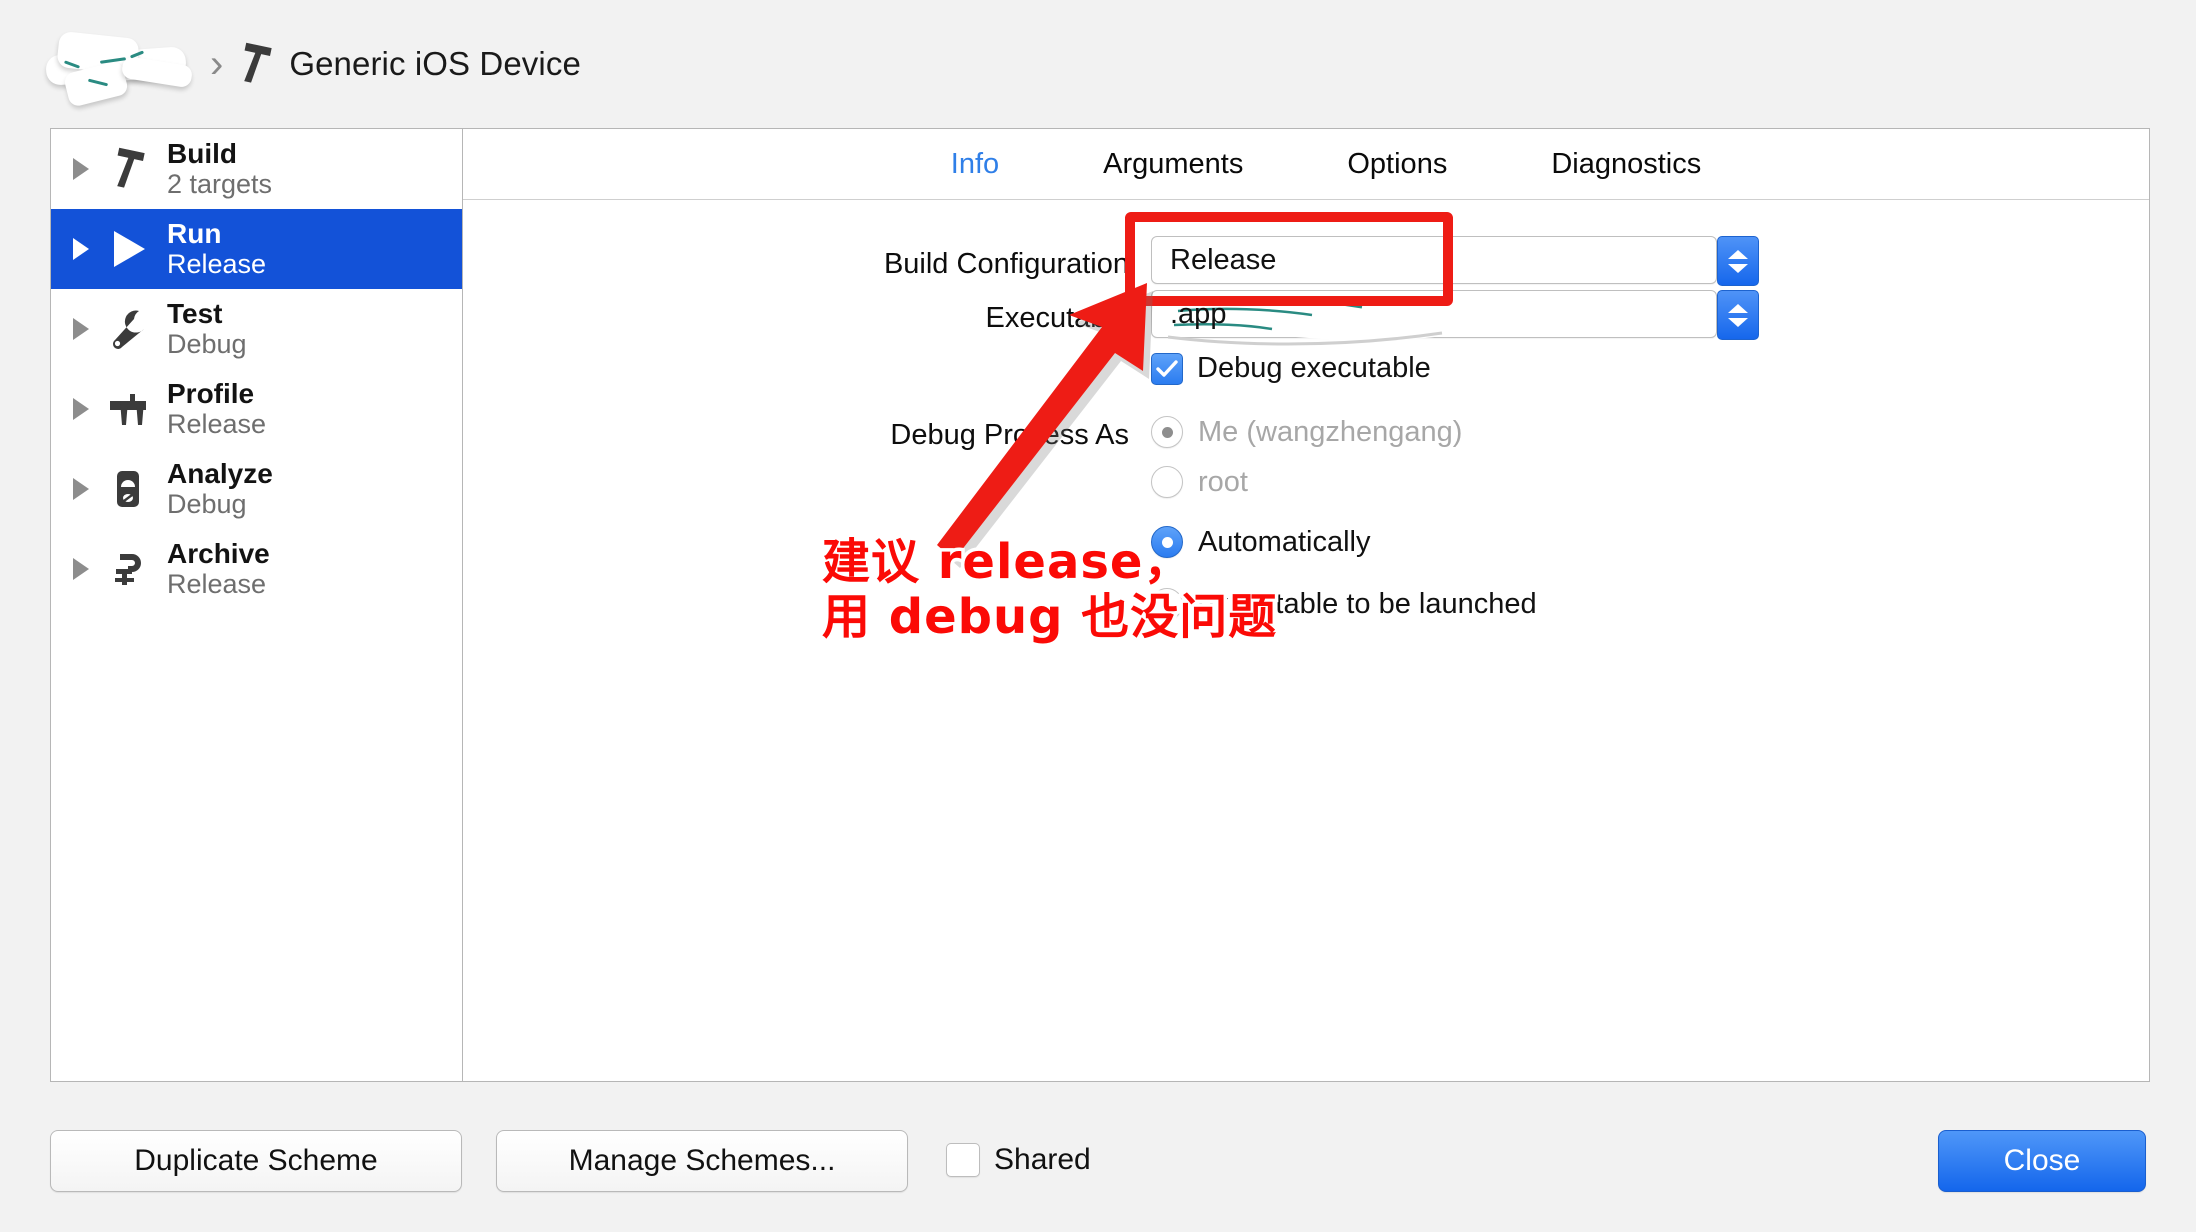 Image resolution: width=2196 pixels, height=1232 pixels. What do you see at coordinates (963, 1160) in the screenshot?
I see `shared-checkbox` at bounding box center [963, 1160].